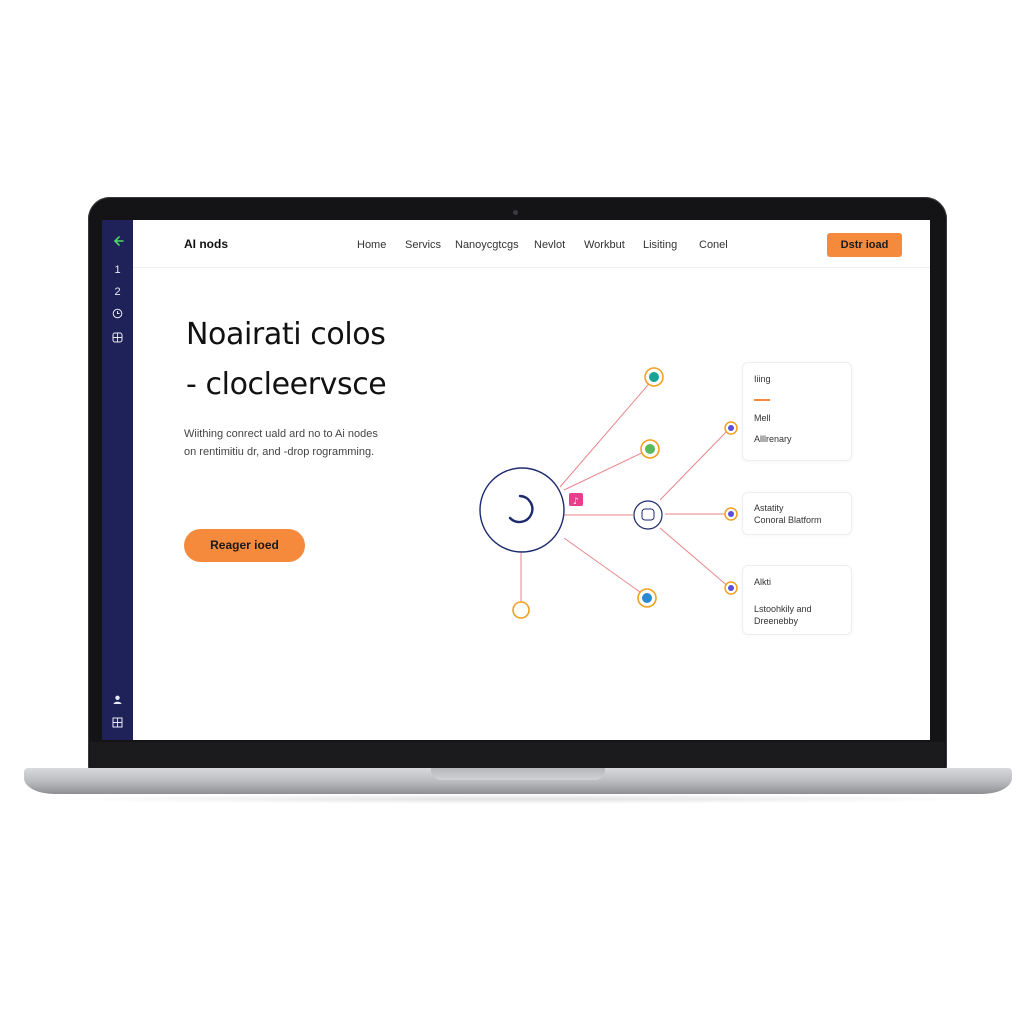 The image size is (1024, 1024). Describe the element at coordinates (608, 493) in the screenshot. I see `node-diagram: ♪` at that location.